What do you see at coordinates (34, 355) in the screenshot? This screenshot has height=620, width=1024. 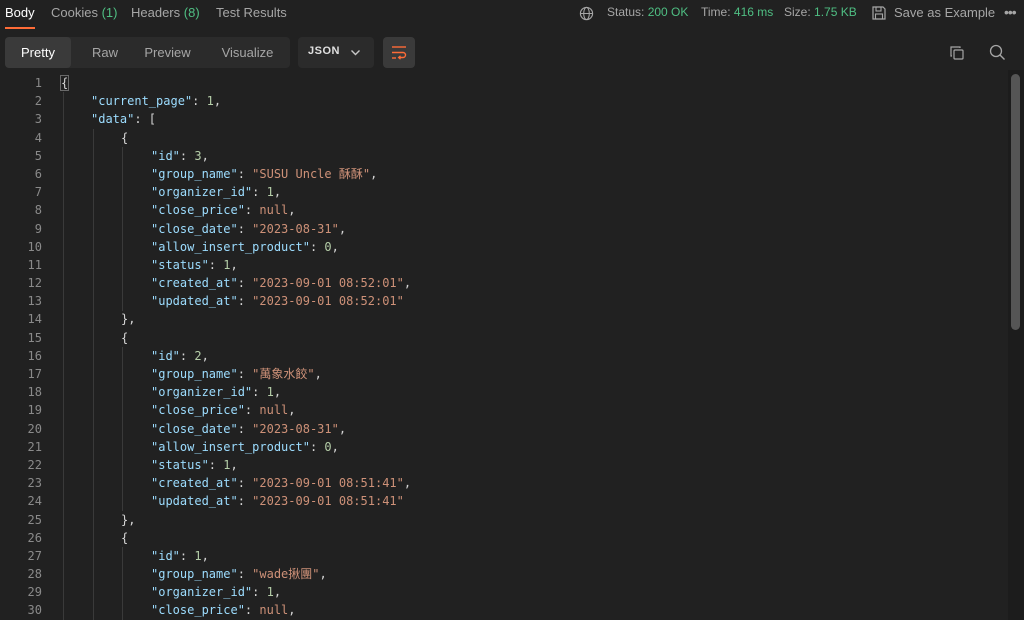 I see `line-number: 16` at bounding box center [34, 355].